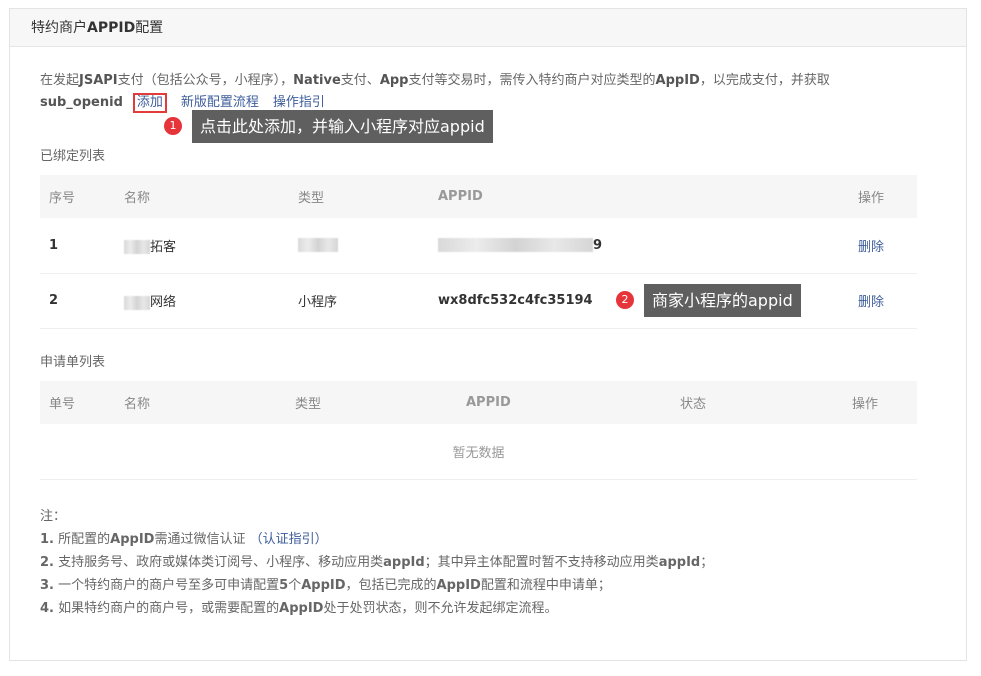 The width and height of the screenshot is (981, 676). I want to click on note-text: 如果特约商户的商户号，或需要配置的, so click(169, 608).